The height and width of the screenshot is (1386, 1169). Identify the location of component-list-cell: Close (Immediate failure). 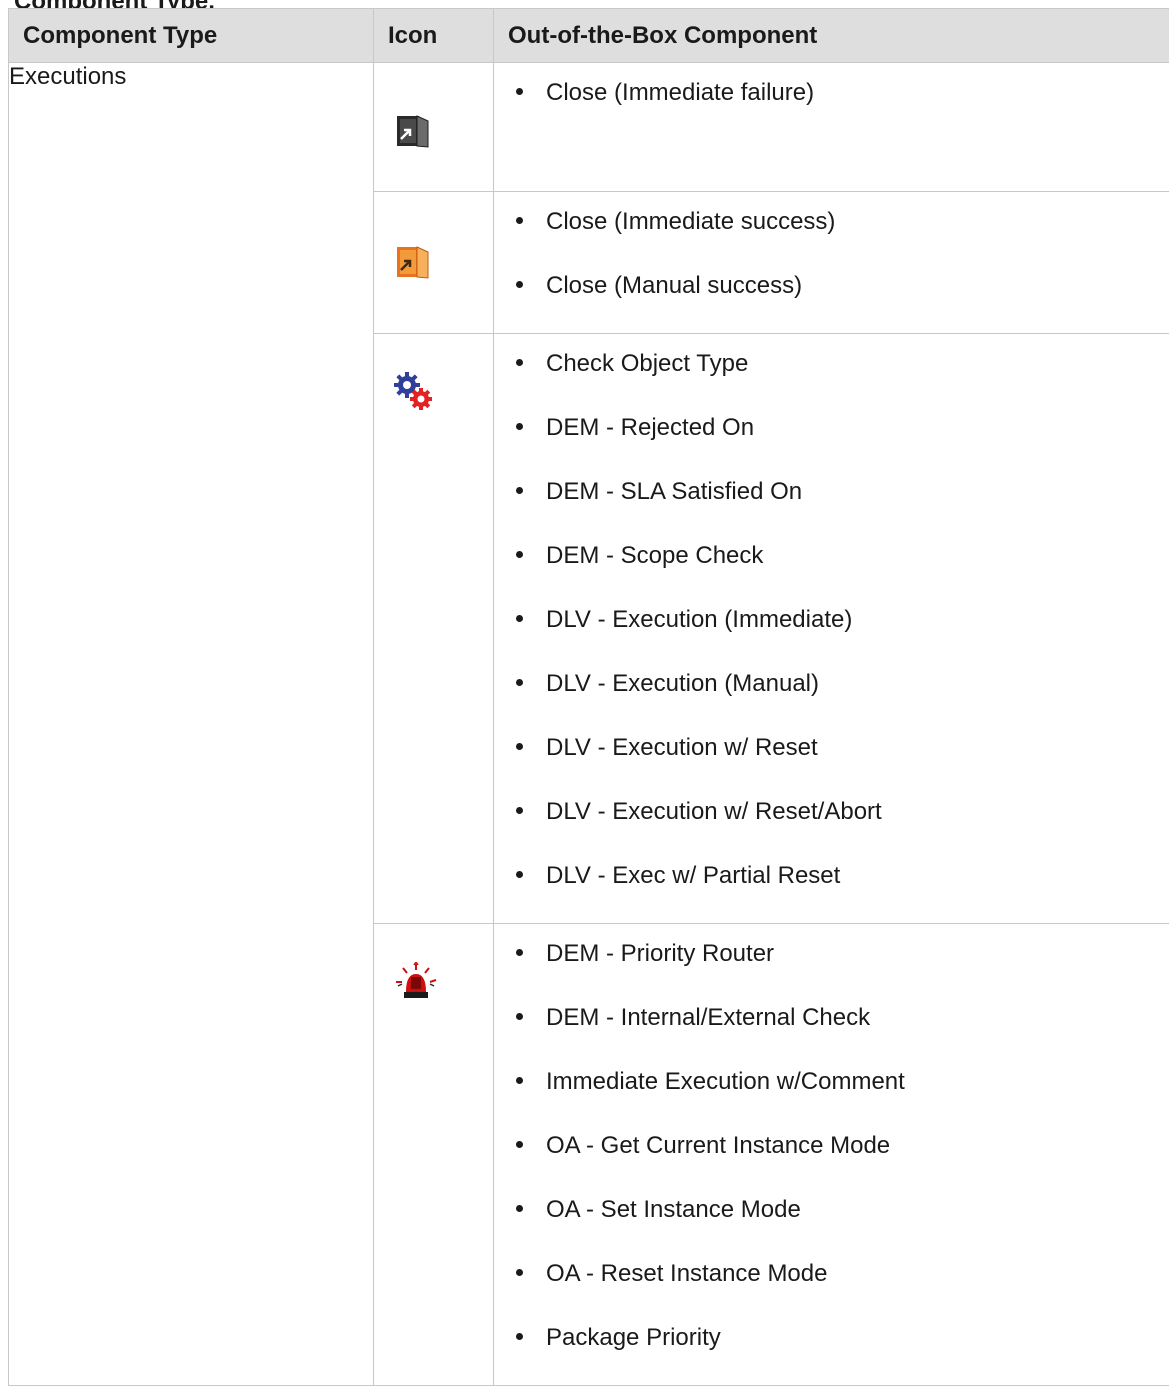
(831, 127).